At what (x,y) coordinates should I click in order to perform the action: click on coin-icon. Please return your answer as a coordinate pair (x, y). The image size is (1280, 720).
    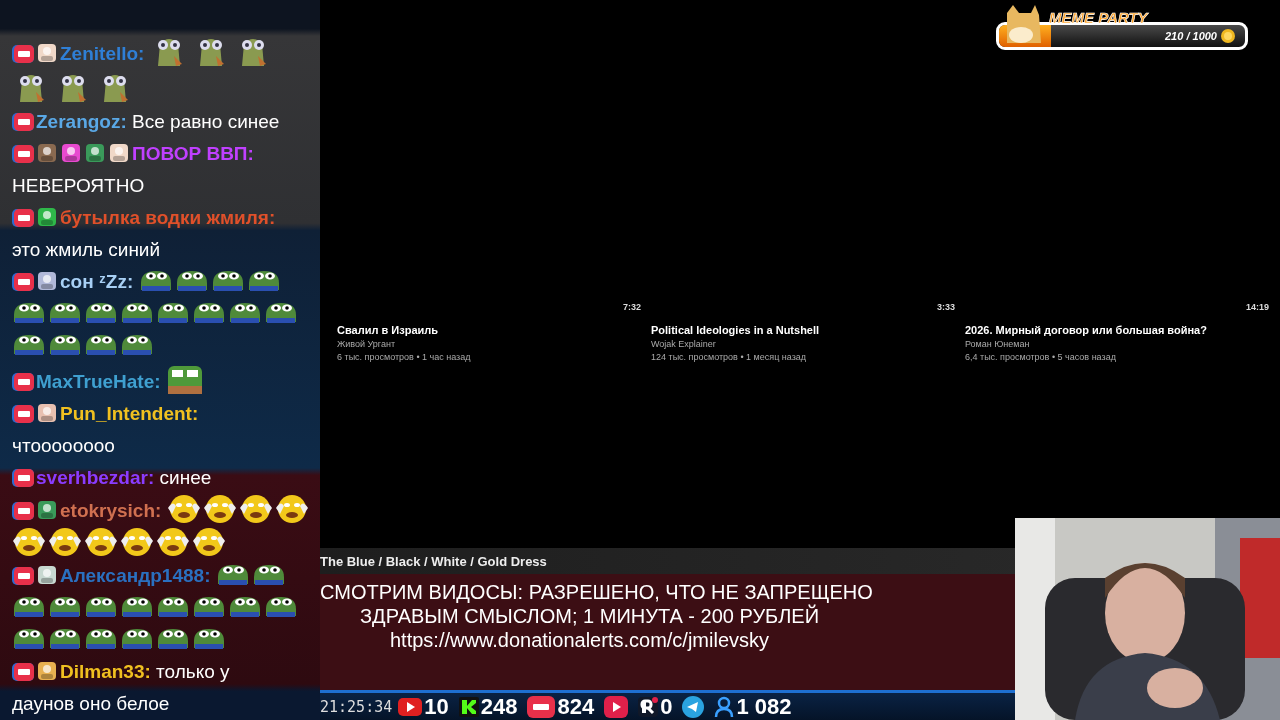
    Looking at the image, I should click on (1228, 36).